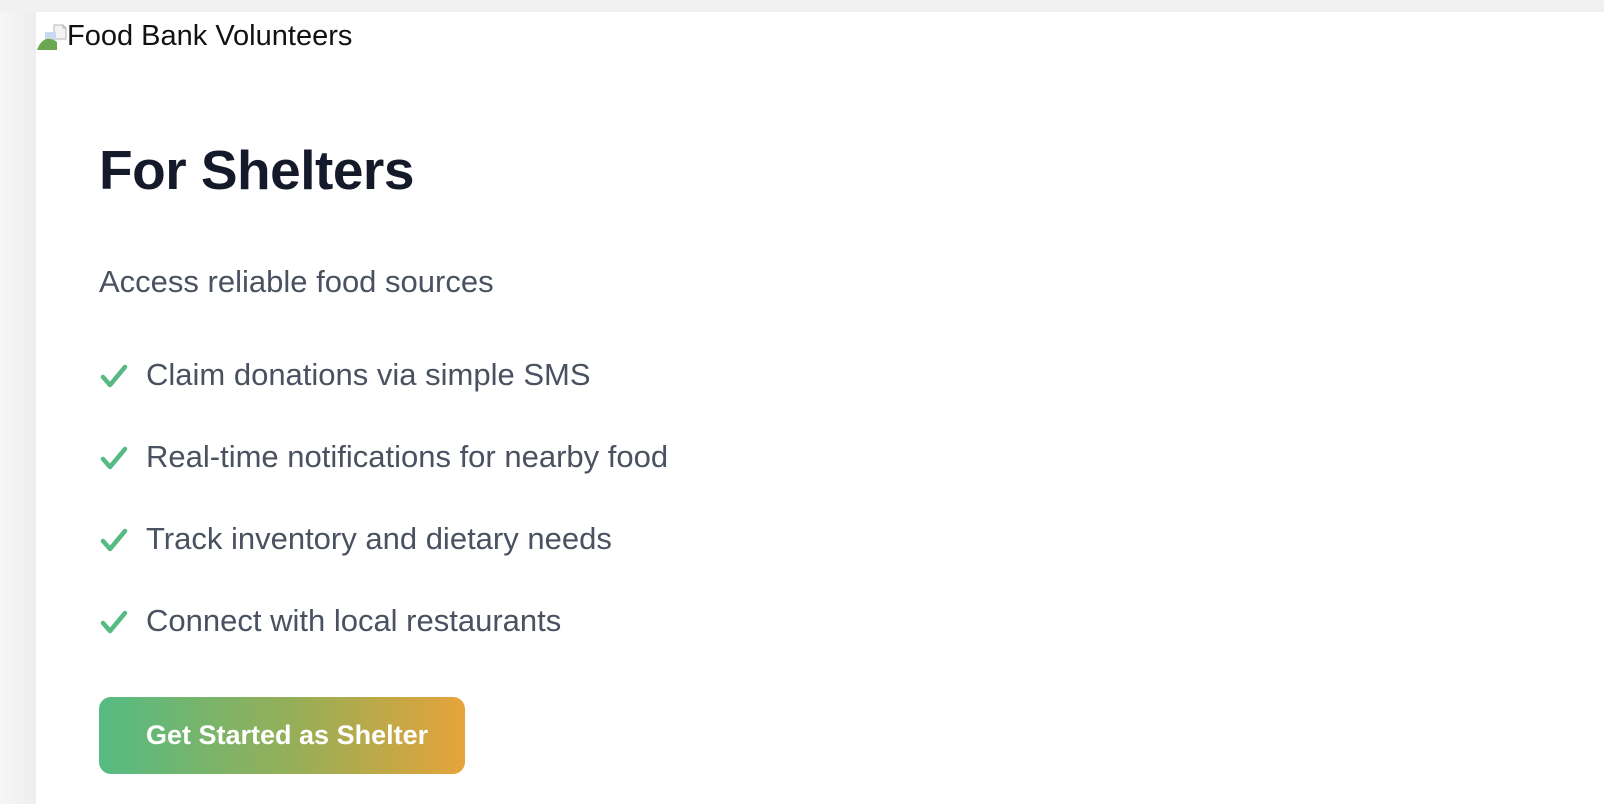 The height and width of the screenshot is (804, 1604). I want to click on page-subtitle: Access reliable food sources, so click(296, 281).